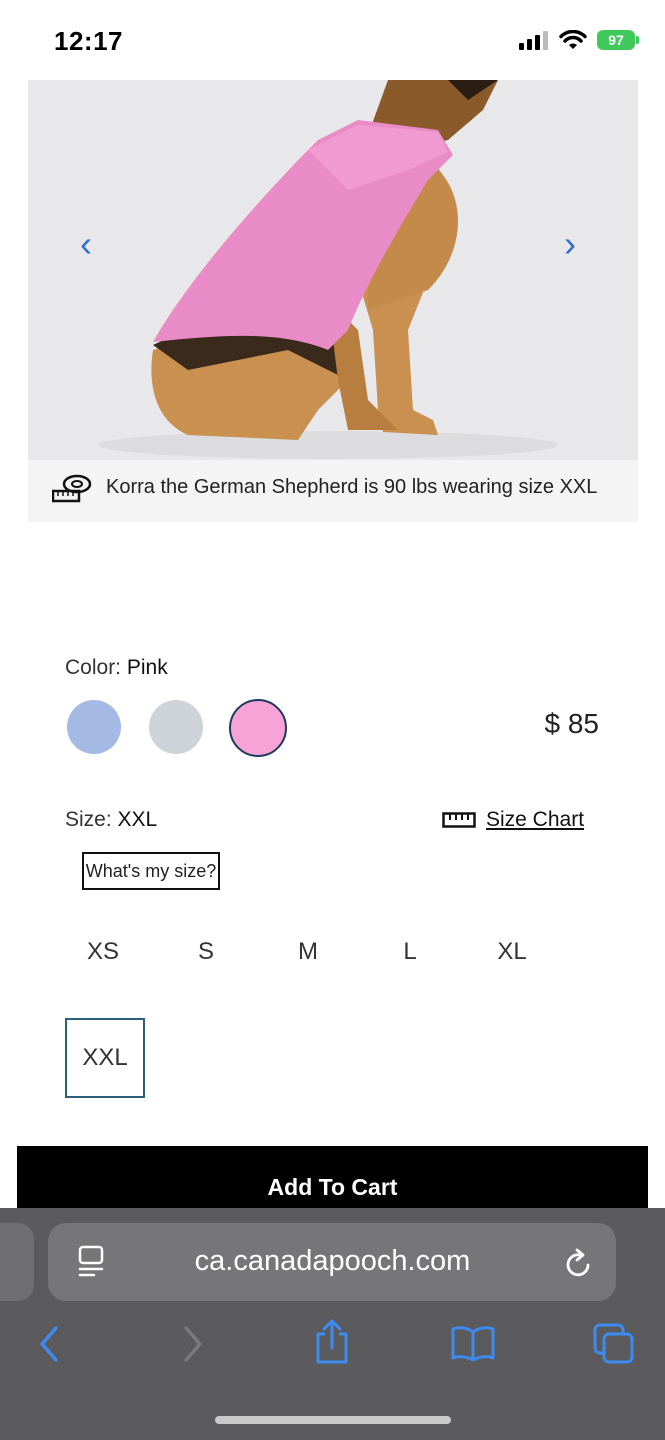 The width and height of the screenshot is (665, 1440). I want to click on reload-icon, so click(579, 1263).